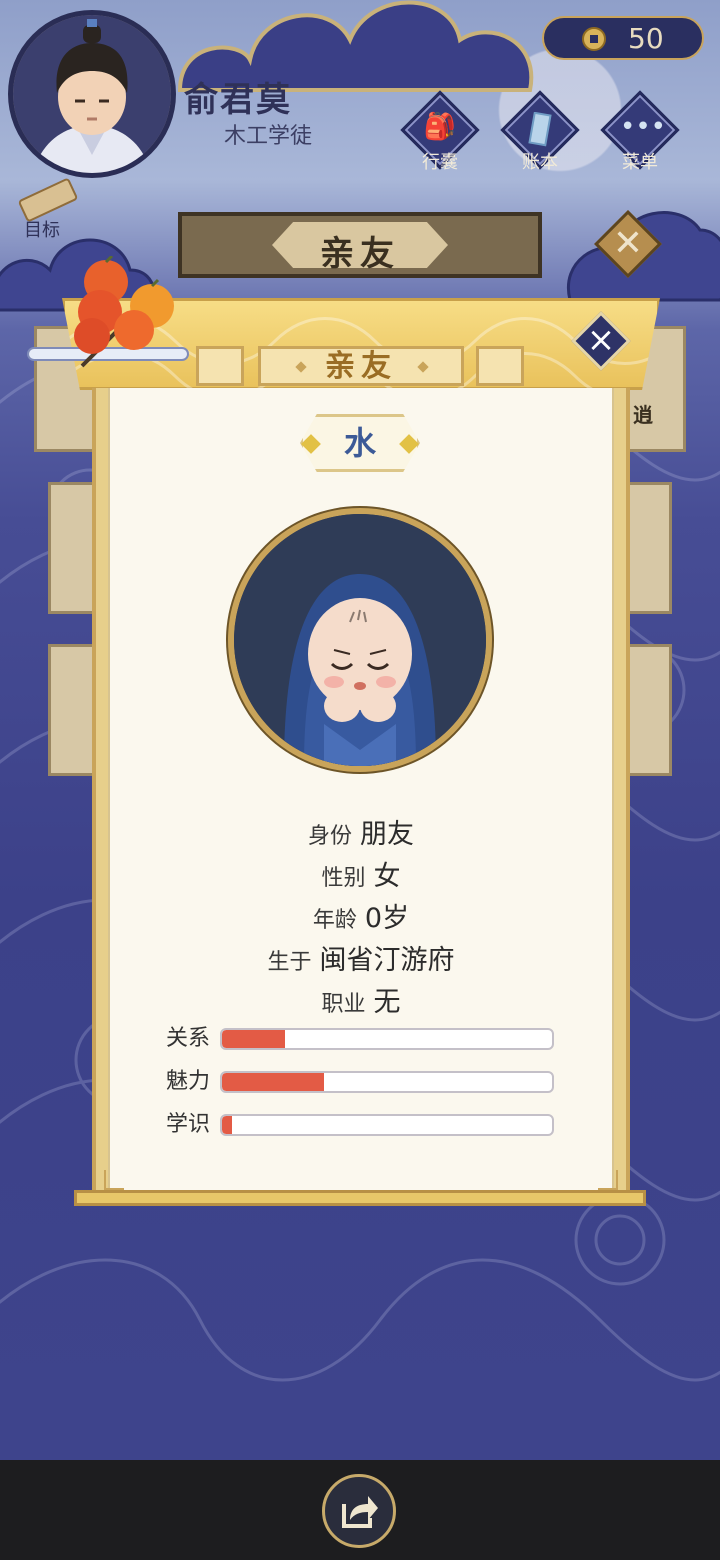 This screenshot has height=1560, width=720. What do you see at coordinates (646, 38) in the screenshot?
I see `currency-value: 50` at bounding box center [646, 38].